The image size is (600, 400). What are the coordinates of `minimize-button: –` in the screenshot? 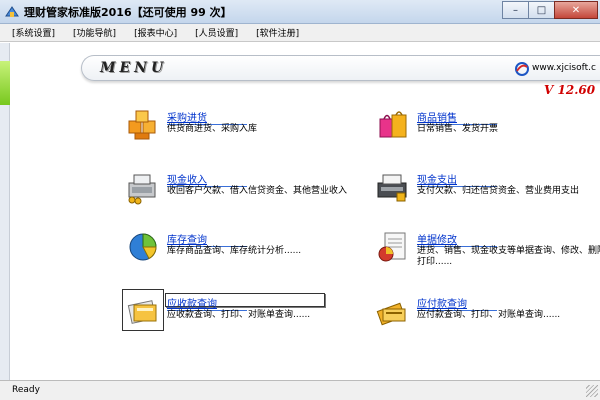 It's located at (515, 10).